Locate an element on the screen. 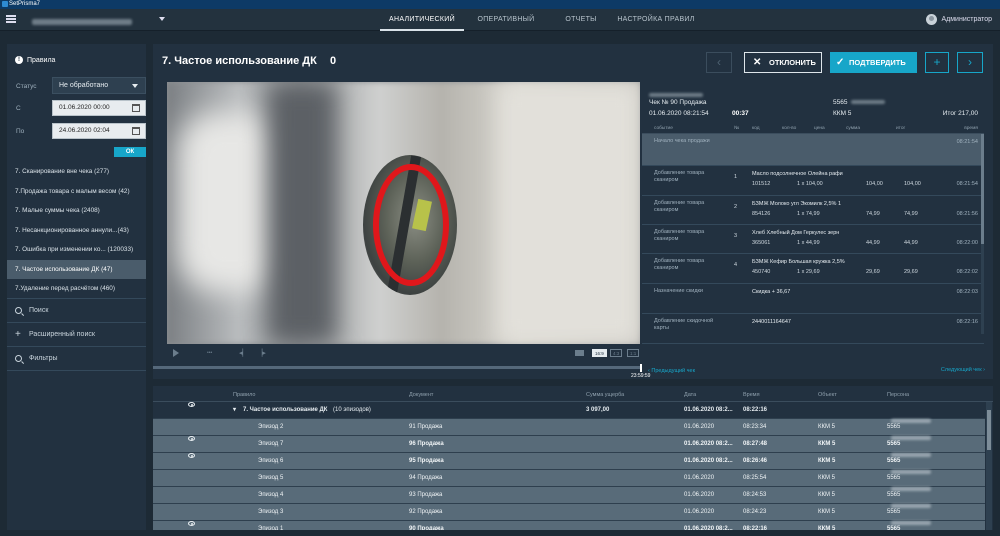  speed-indicator: ••• is located at coordinates (209, 353).